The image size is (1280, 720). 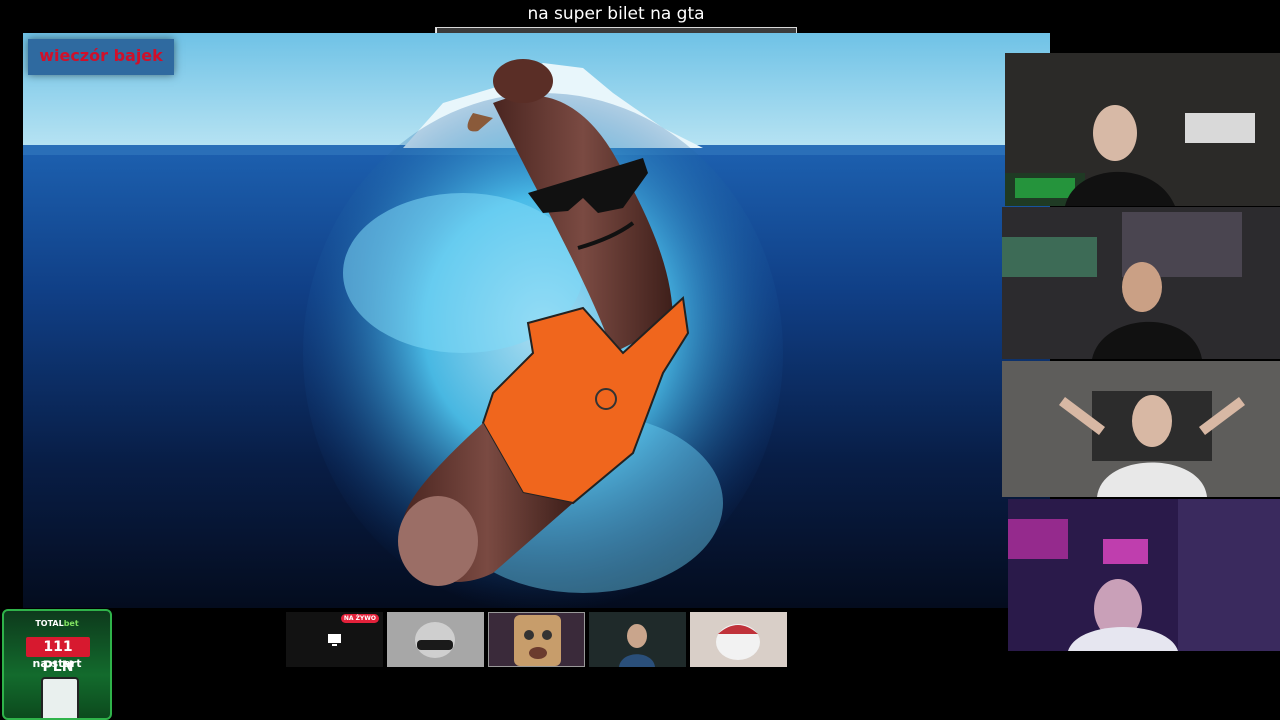 I want to click on car-thumbnail-tile, so click(x=435, y=639).